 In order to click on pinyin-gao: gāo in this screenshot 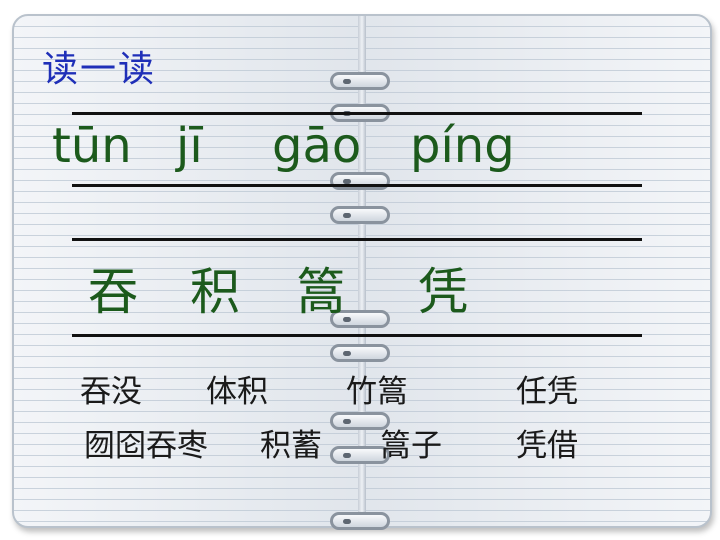, I will do `click(317, 146)`.